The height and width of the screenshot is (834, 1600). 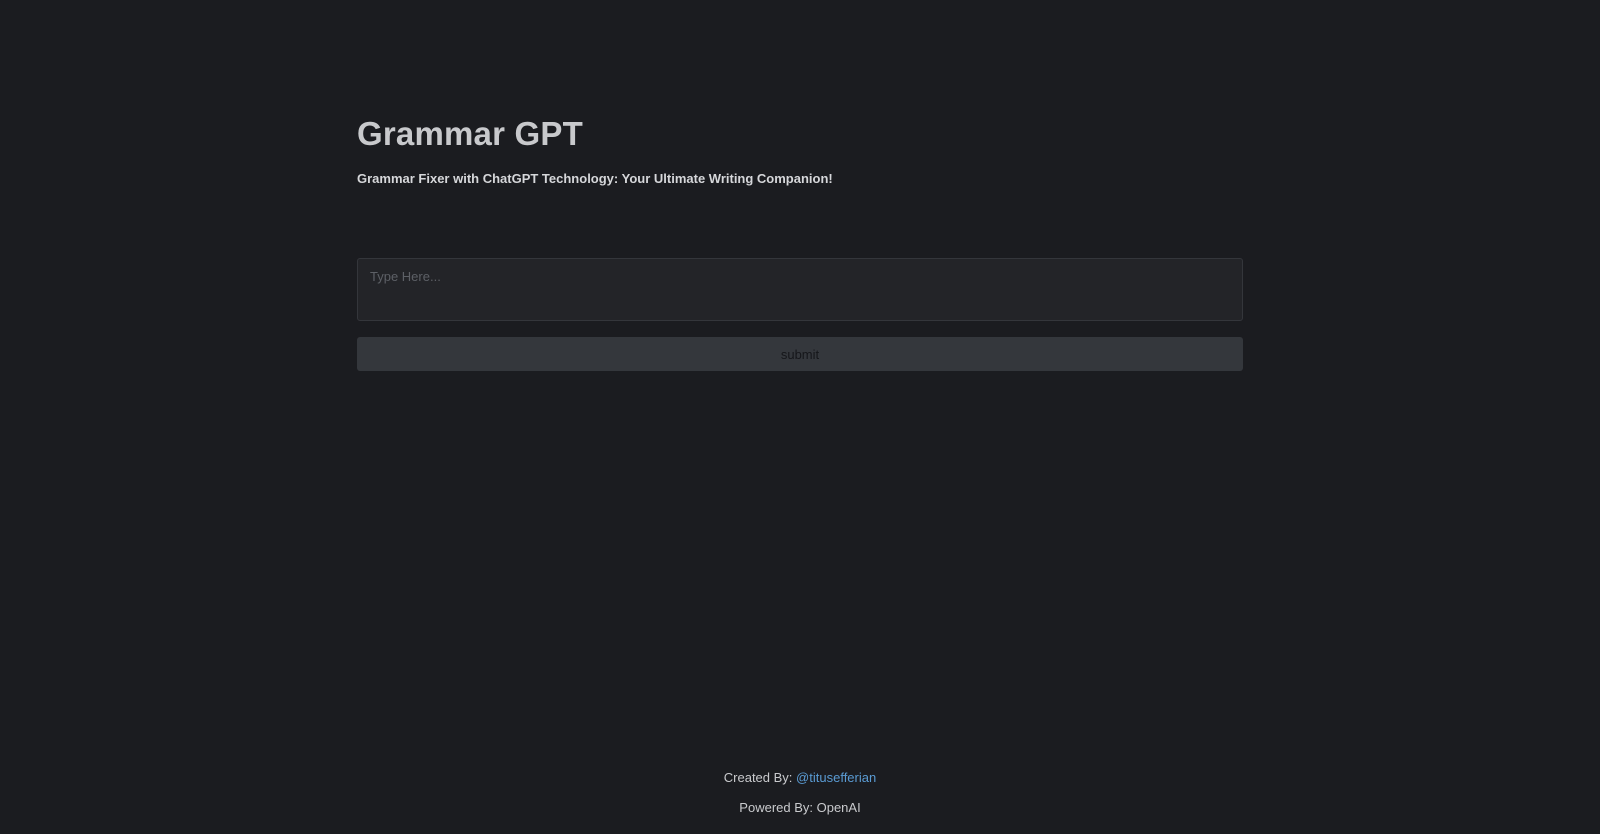 What do you see at coordinates (470, 133) in the screenshot?
I see `page-title: Grammar GPT` at bounding box center [470, 133].